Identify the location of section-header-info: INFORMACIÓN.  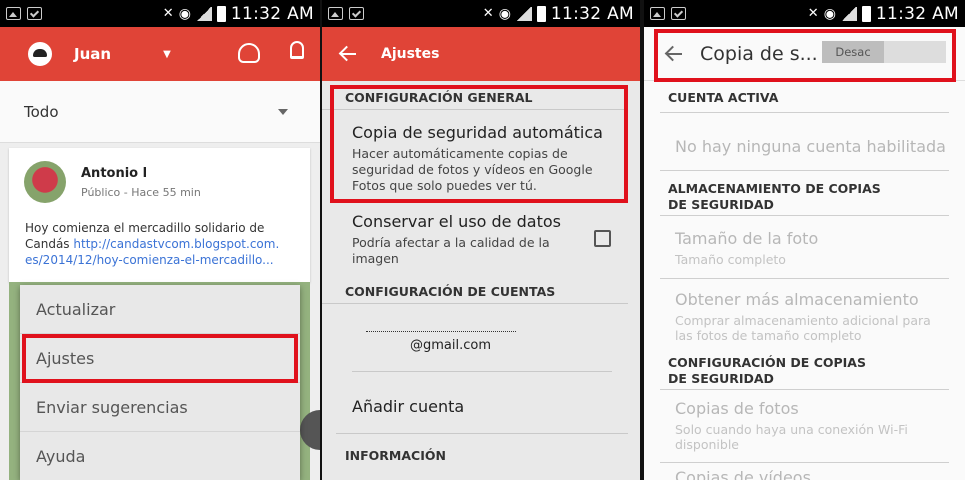
(395, 455).